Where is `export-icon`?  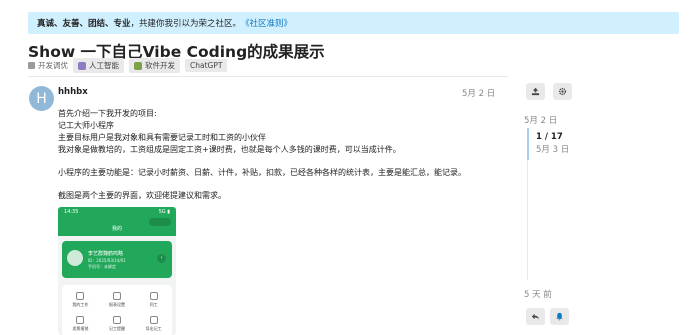 export-icon is located at coordinates (153, 320).